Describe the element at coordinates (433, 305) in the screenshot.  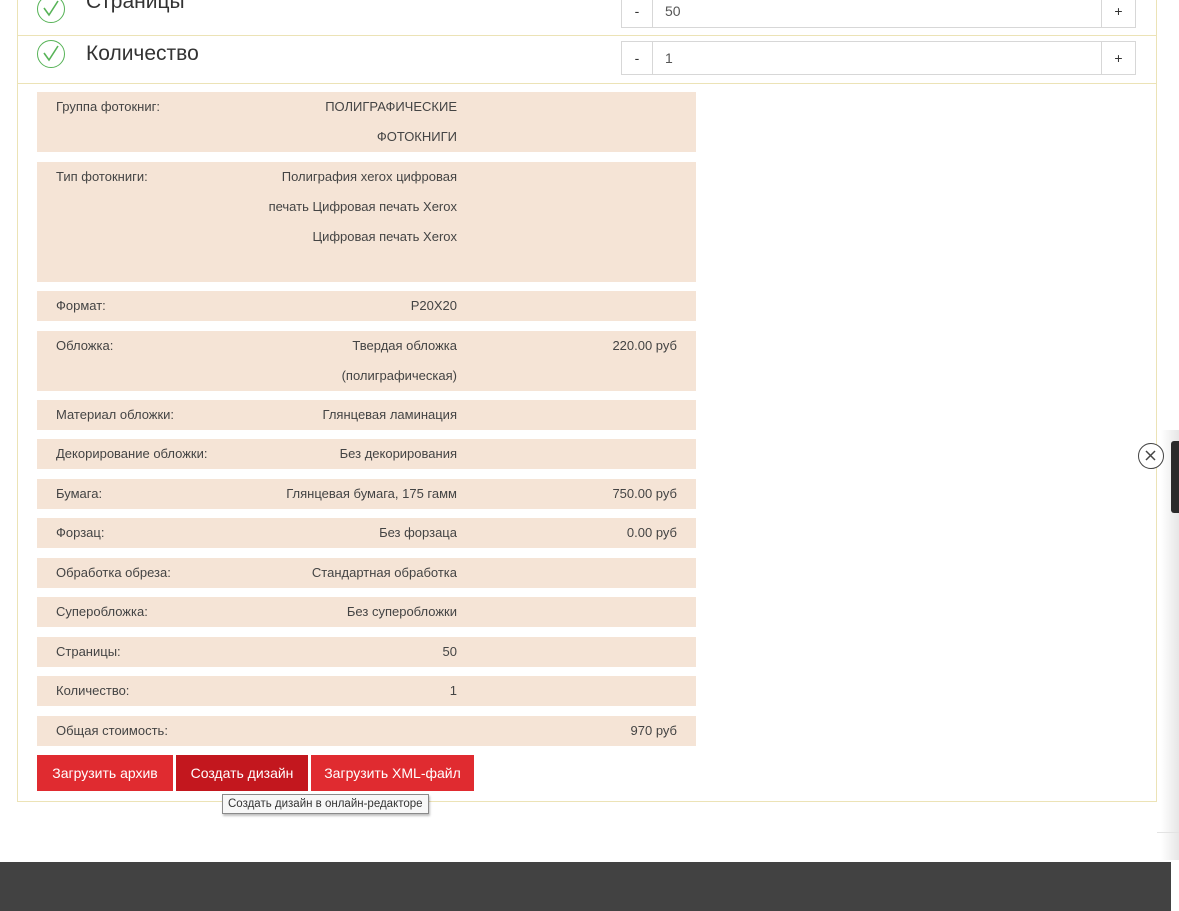
I see `summary-value: P20X20` at that location.